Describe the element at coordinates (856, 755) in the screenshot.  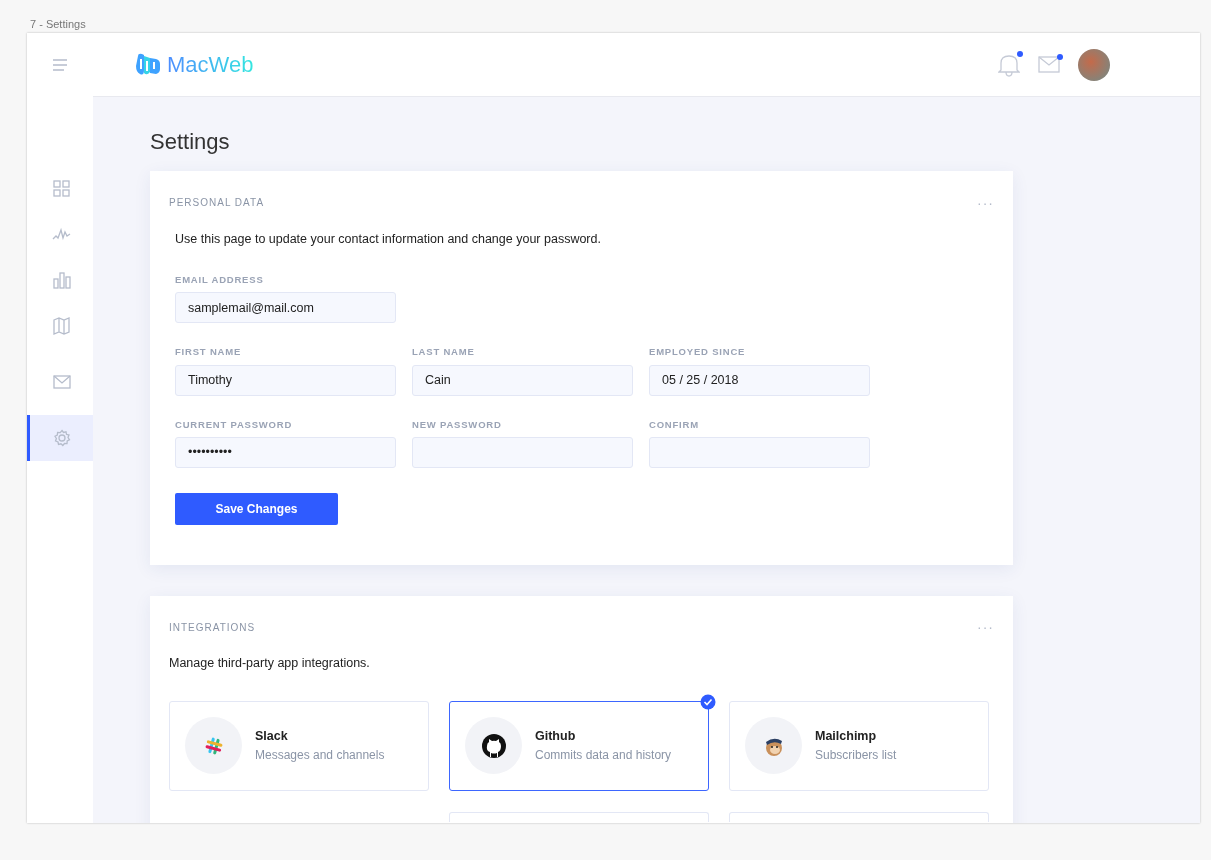
I see `integration-description: Subscribers list` at that location.